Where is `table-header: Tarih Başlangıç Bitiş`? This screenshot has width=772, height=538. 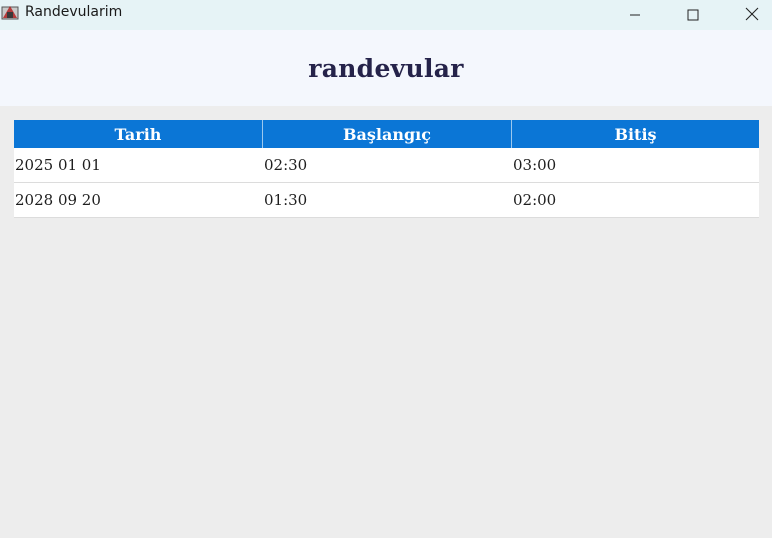 table-header: Tarih Başlangıç Bitiş is located at coordinates (386, 134).